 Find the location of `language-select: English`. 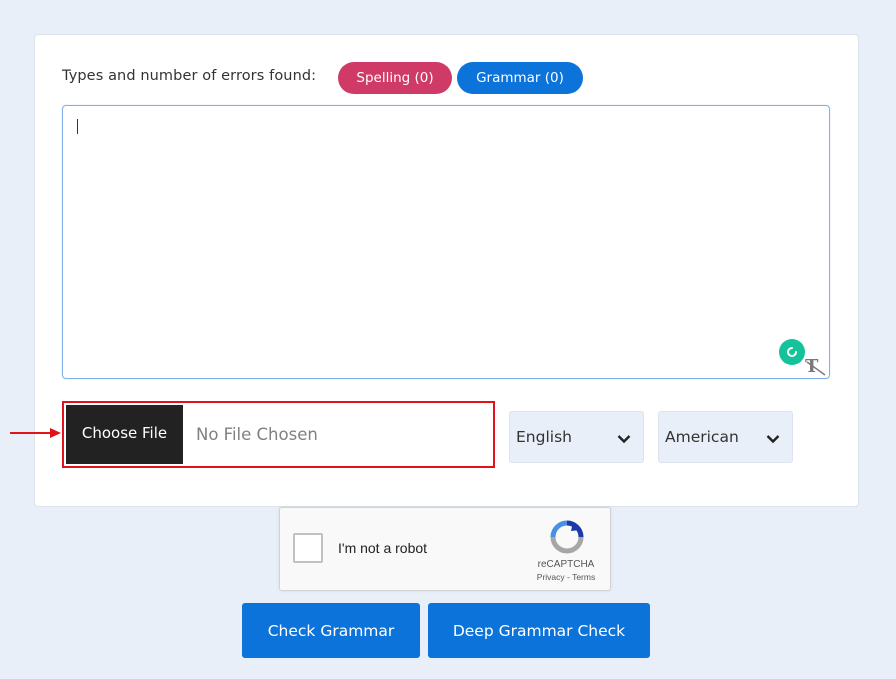

language-select: English is located at coordinates (576, 437).